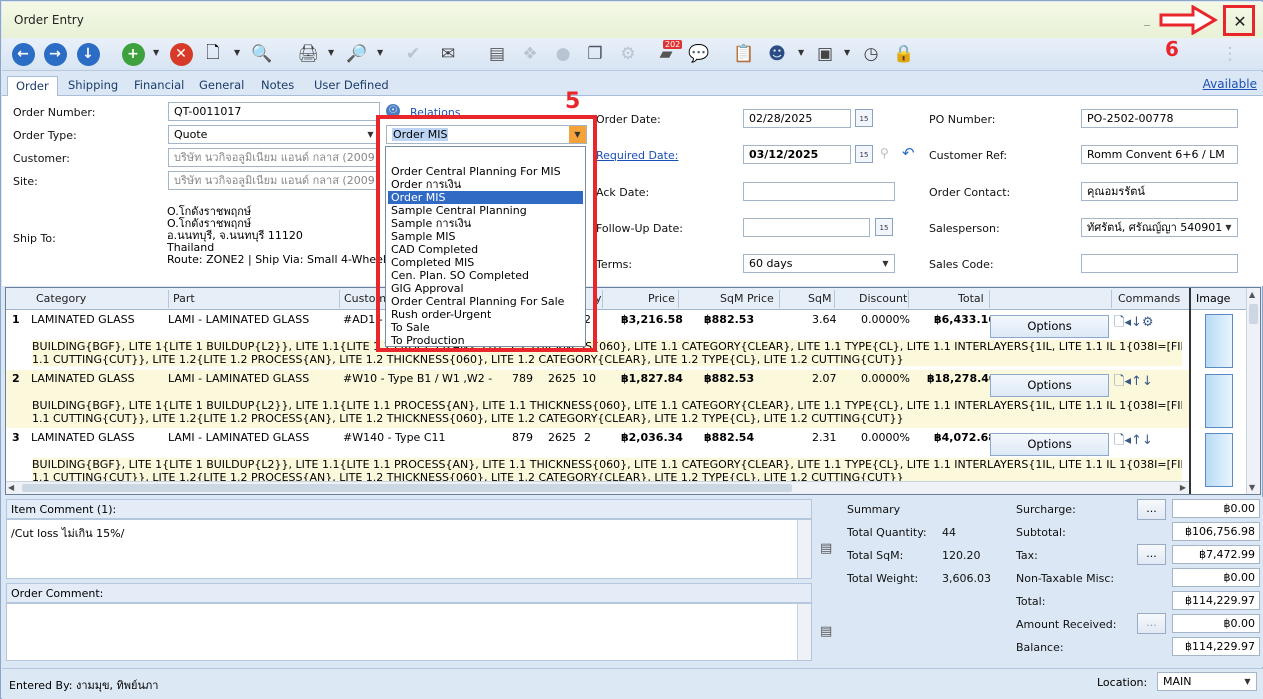 The image size is (1263, 699). I want to click on scroll-up-icon: ▲, so click(1252, 294).